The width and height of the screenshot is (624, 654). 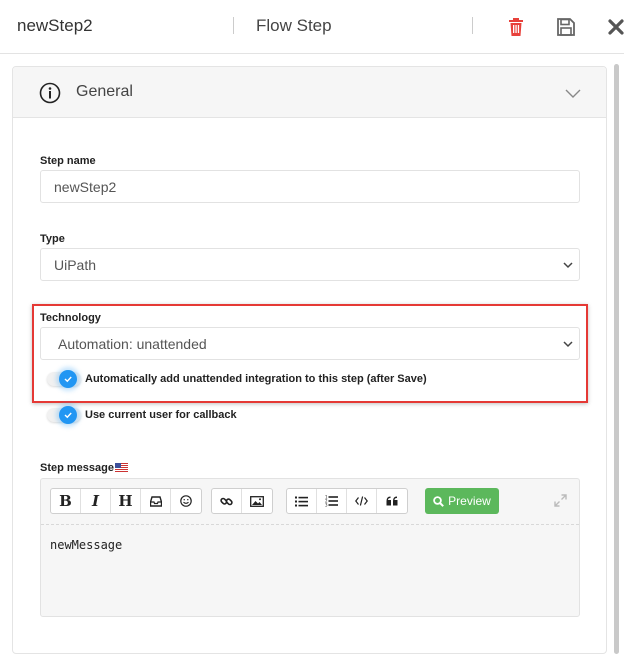 I want to click on expand-icon, so click(x=560, y=500).